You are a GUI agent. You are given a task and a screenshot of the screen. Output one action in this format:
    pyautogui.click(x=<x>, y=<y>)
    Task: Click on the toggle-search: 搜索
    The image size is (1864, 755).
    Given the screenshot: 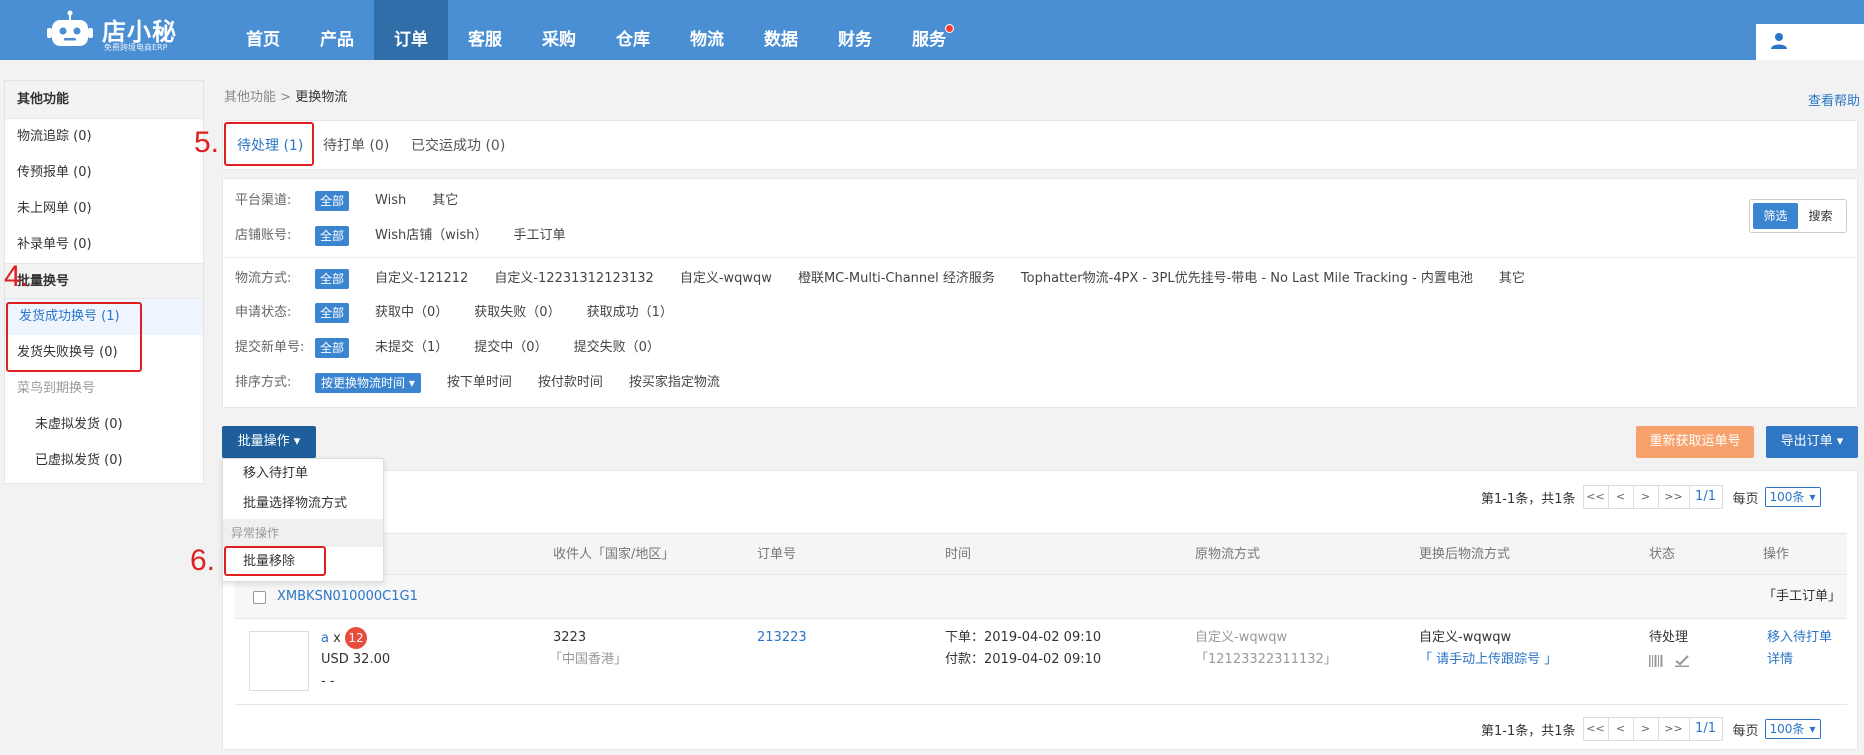 What is the action you would take?
    pyautogui.click(x=1820, y=216)
    